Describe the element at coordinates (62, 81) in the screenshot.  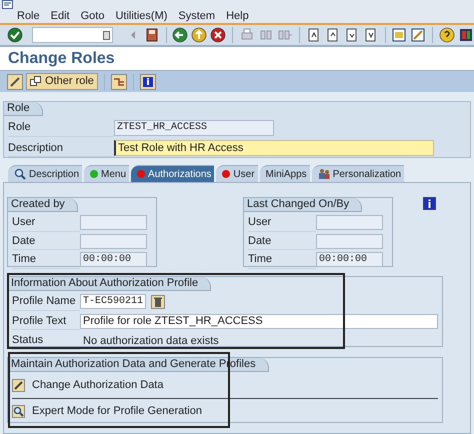
I see `other-role-button: Other role` at that location.